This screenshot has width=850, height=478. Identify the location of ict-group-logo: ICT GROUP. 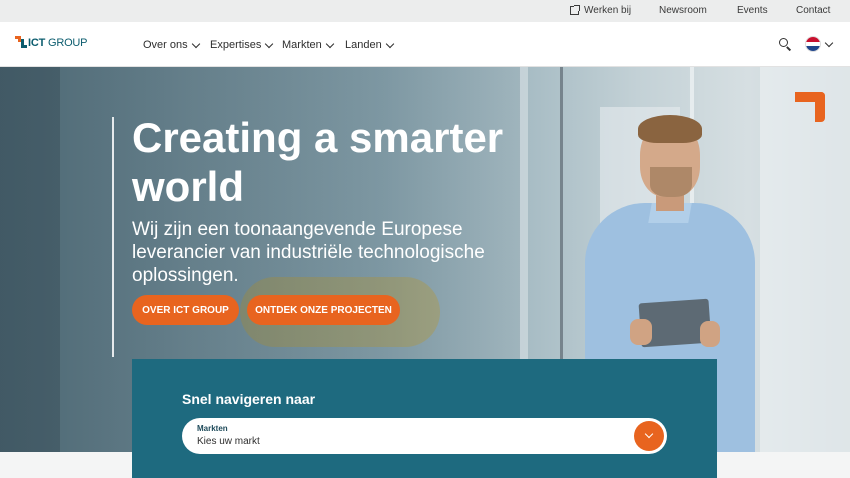
(51, 43).